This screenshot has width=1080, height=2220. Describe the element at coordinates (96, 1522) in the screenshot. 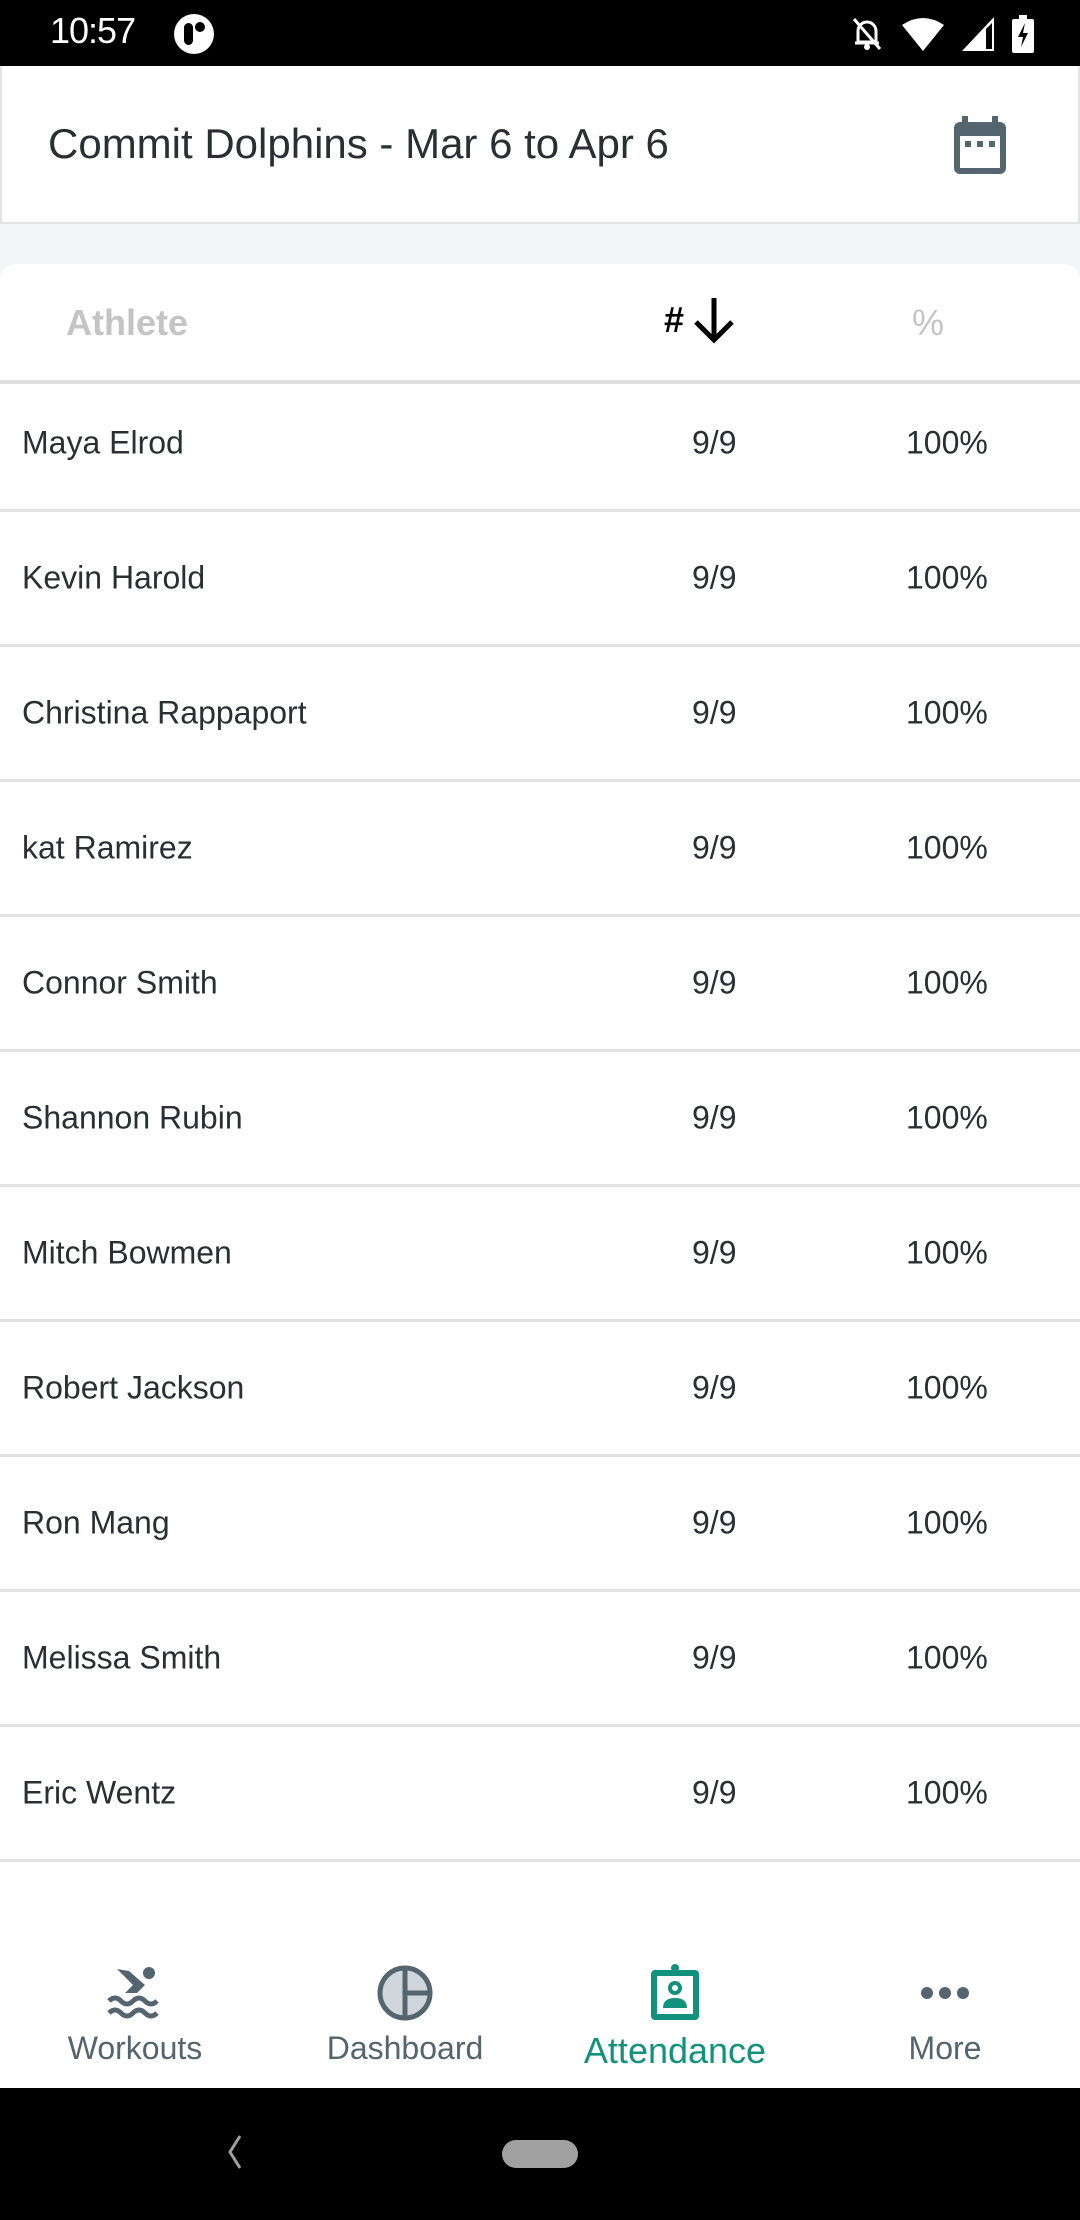

I see `athlete-name: Ron Mang` at that location.